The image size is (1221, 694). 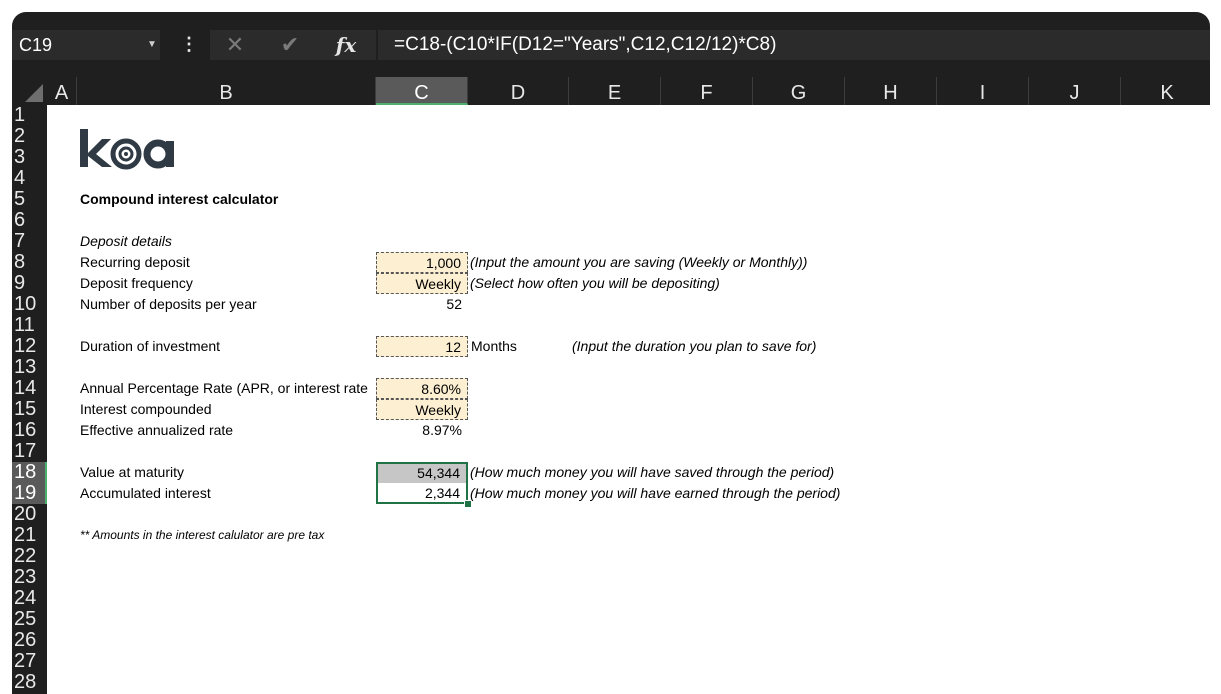 I want to click on row-header: 27, so click(x=29, y=661).